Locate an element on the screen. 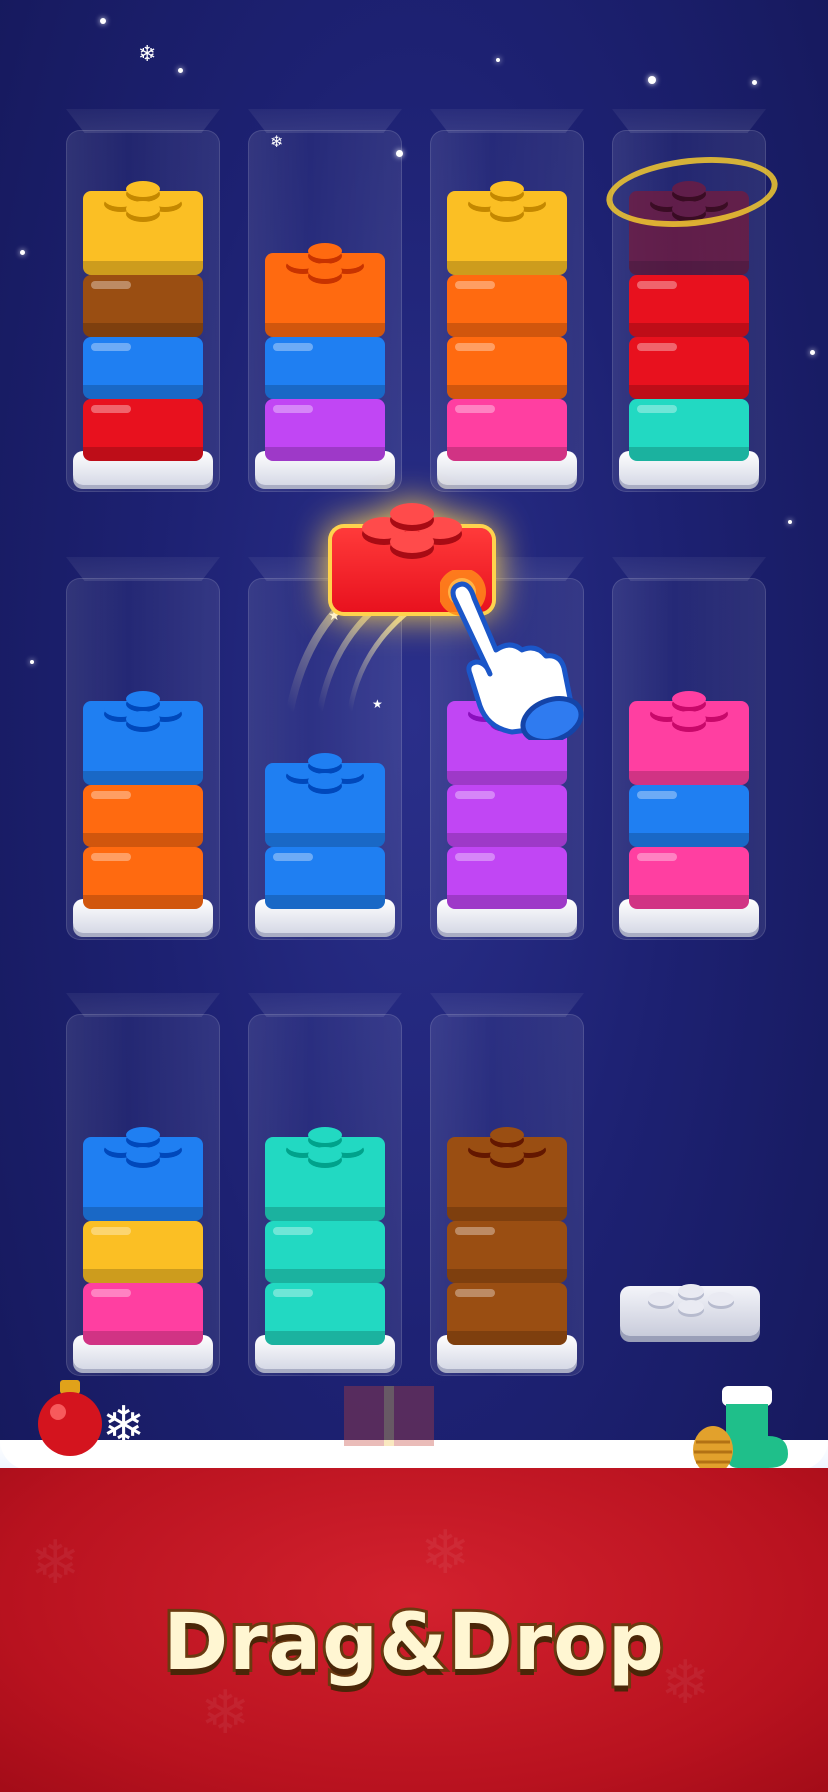  tube-row2-col1 is located at coordinates (143, 748).